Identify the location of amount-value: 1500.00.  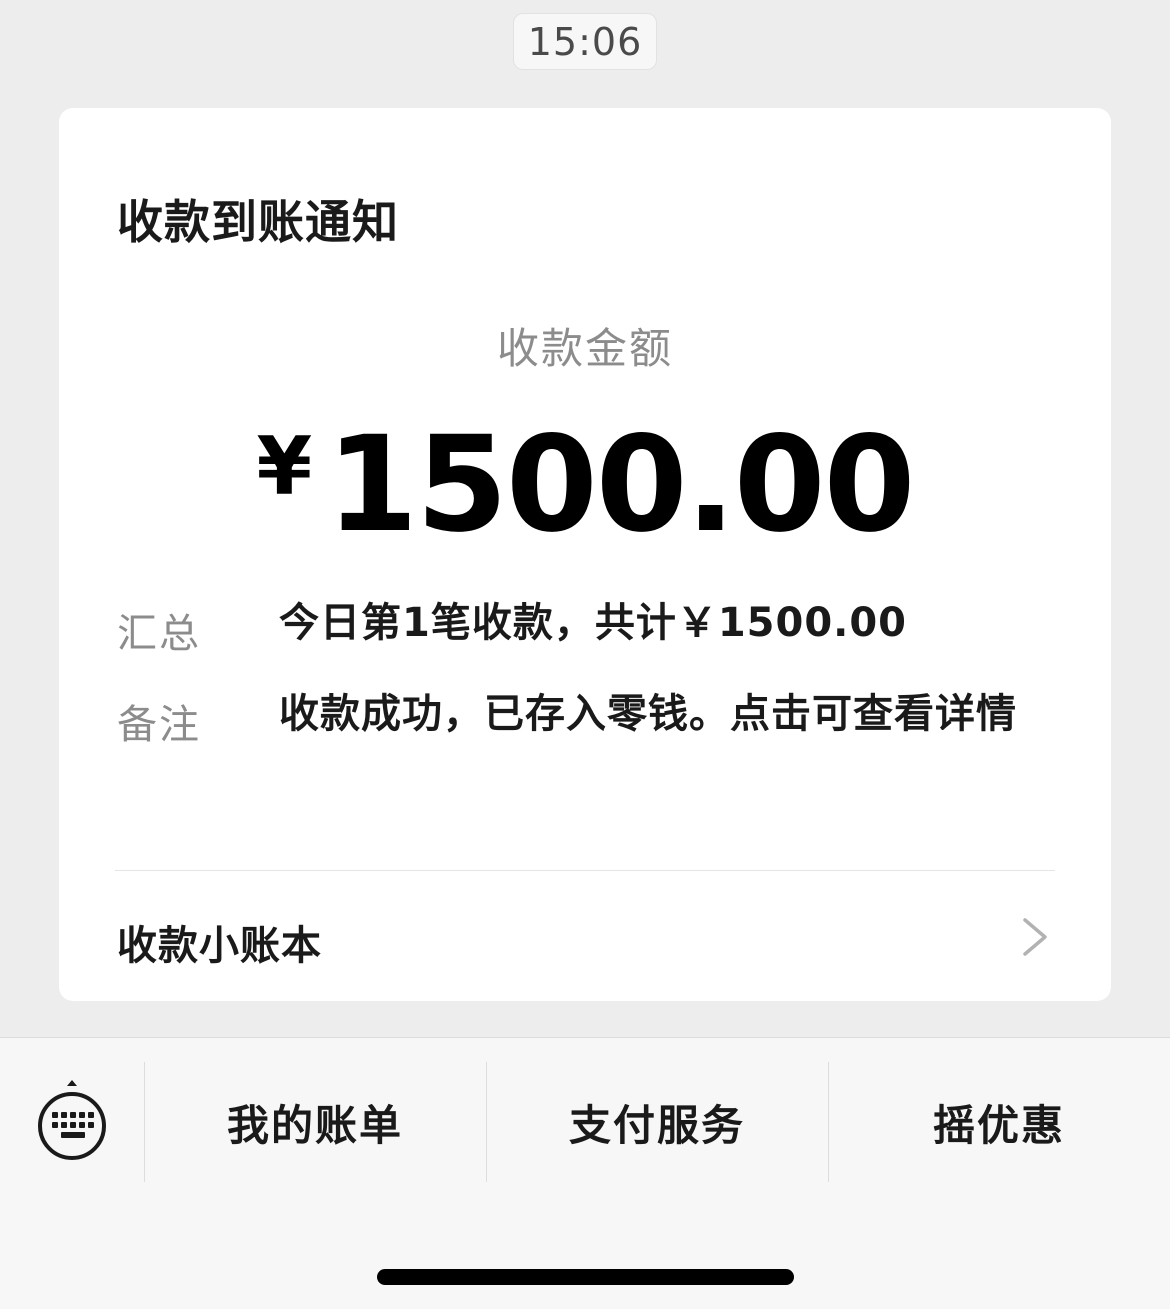
(620, 485).